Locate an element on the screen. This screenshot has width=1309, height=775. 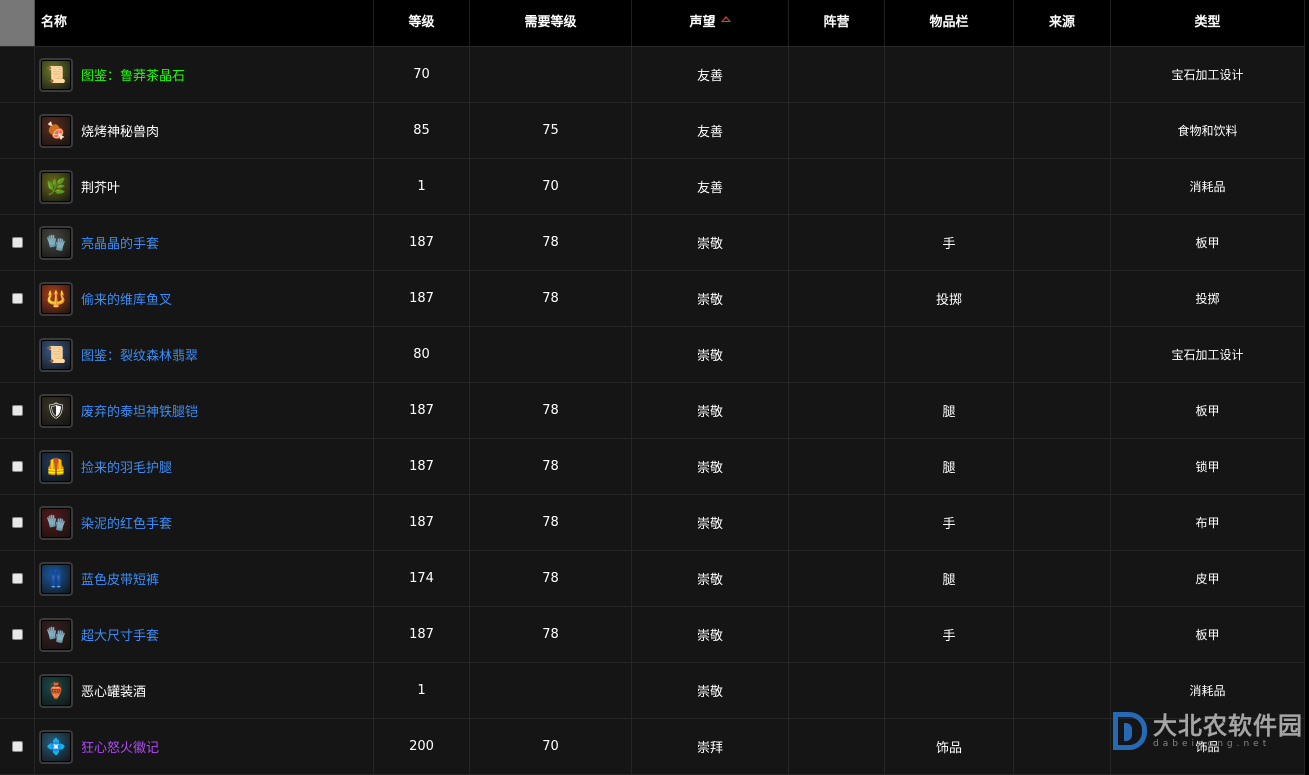
icon-glyph: 📜 is located at coordinates (56, 74).